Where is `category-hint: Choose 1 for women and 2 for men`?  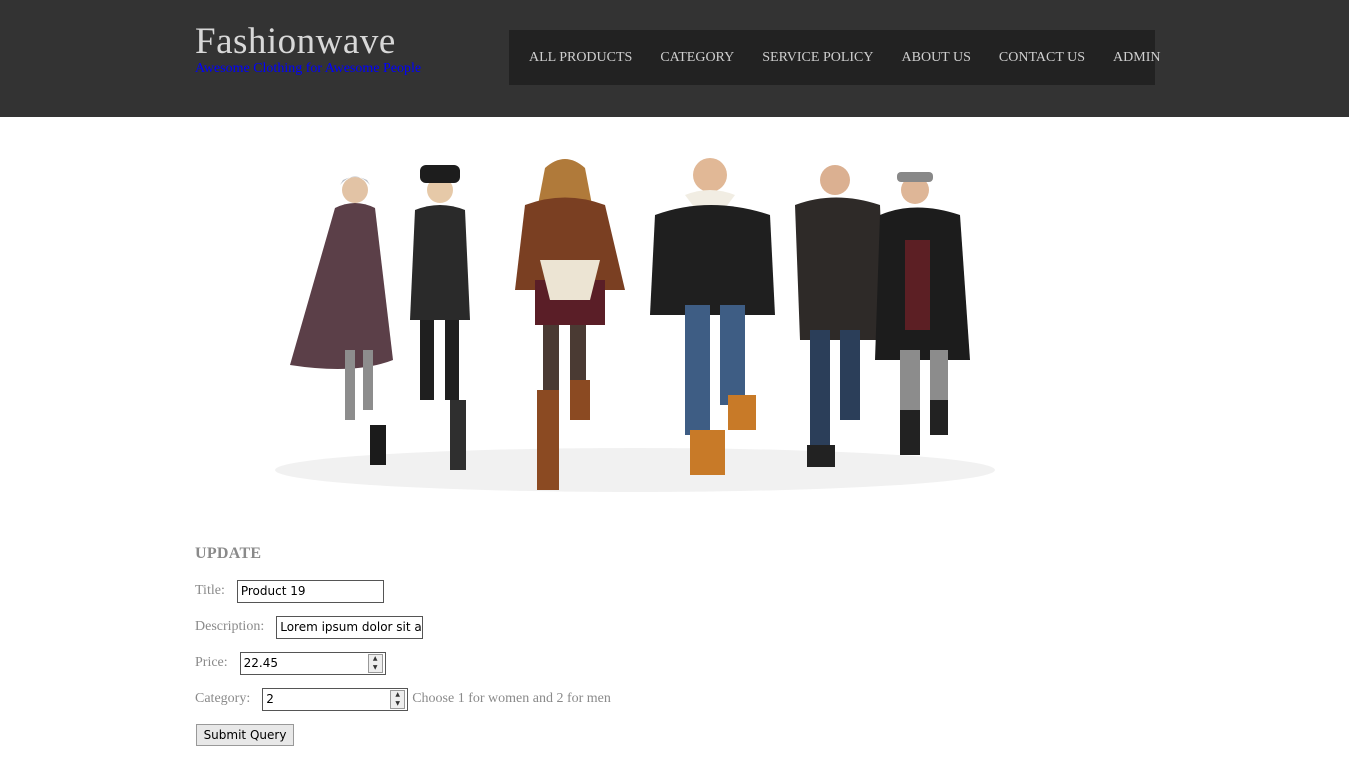 category-hint: Choose 1 for women and 2 for men is located at coordinates (511, 698).